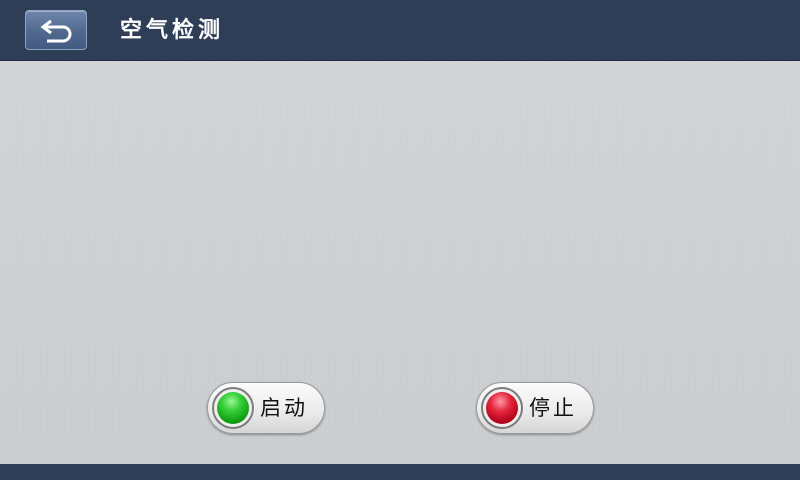 This screenshot has height=480, width=800. I want to click on red-led-icon, so click(502, 408).